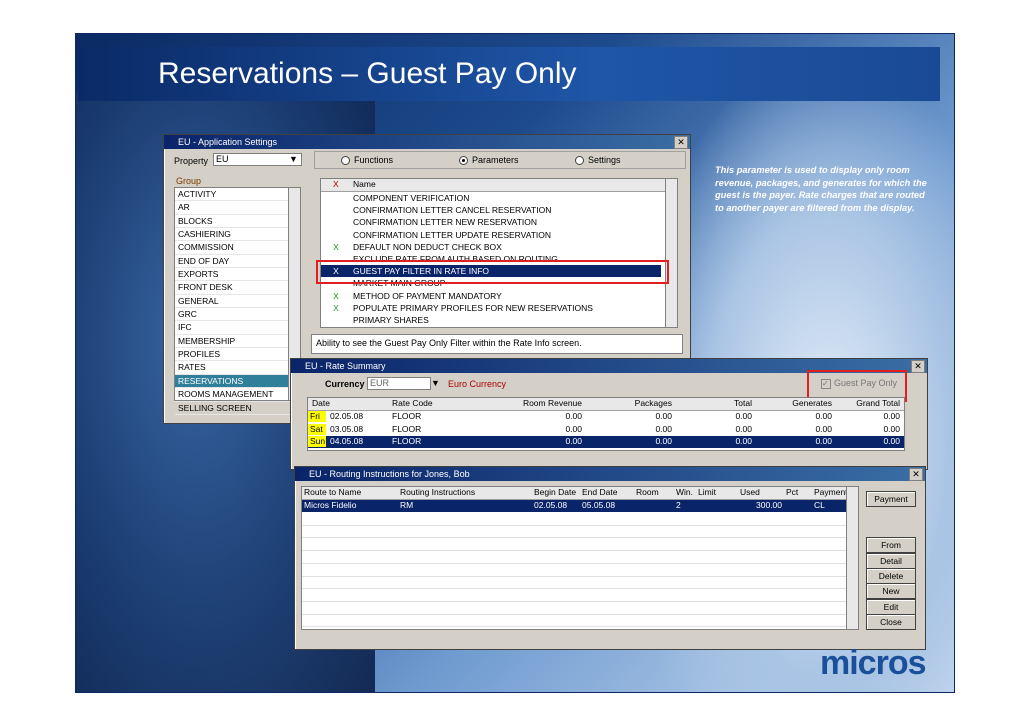 The width and height of the screenshot is (1030, 728). Describe the element at coordinates (491, 320) in the screenshot. I see `param-row: PRIMARY SHARES` at that location.